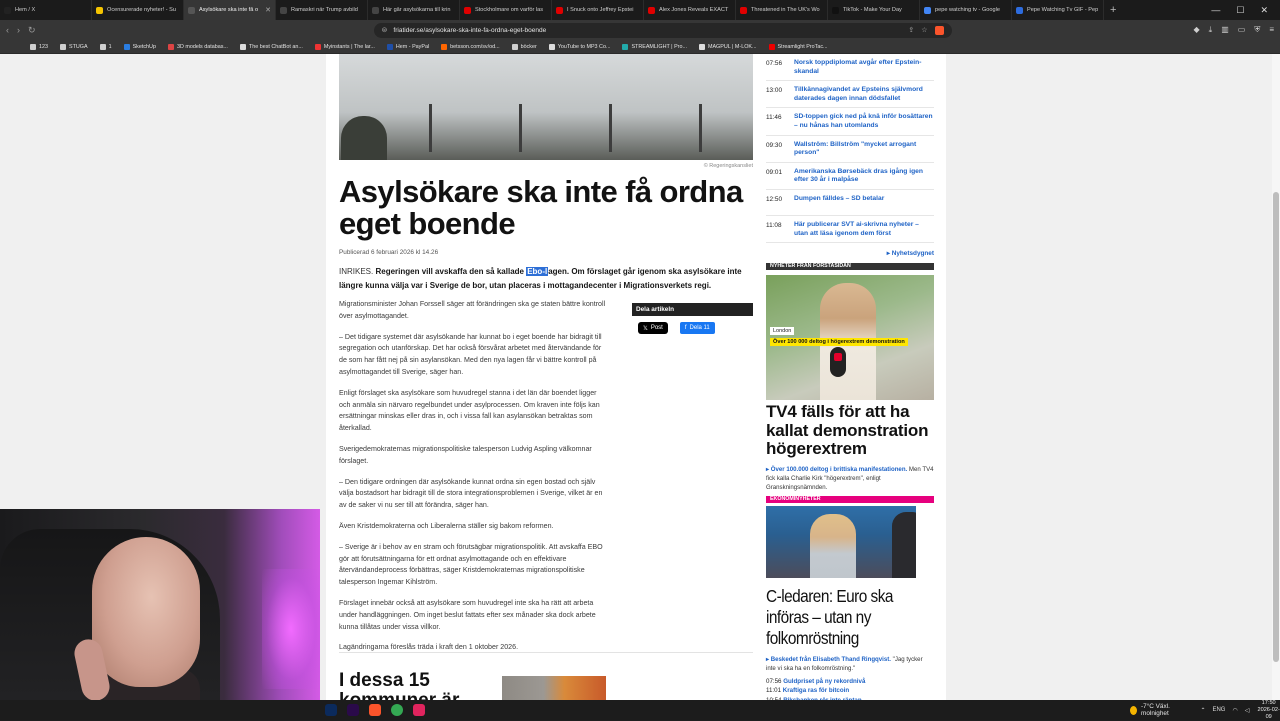 The image size is (1280, 721). What do you see at coordinates (1234, 710) in the screenshot?
I see `wifi-icon: ◠` at bounding box center [1234, 710].